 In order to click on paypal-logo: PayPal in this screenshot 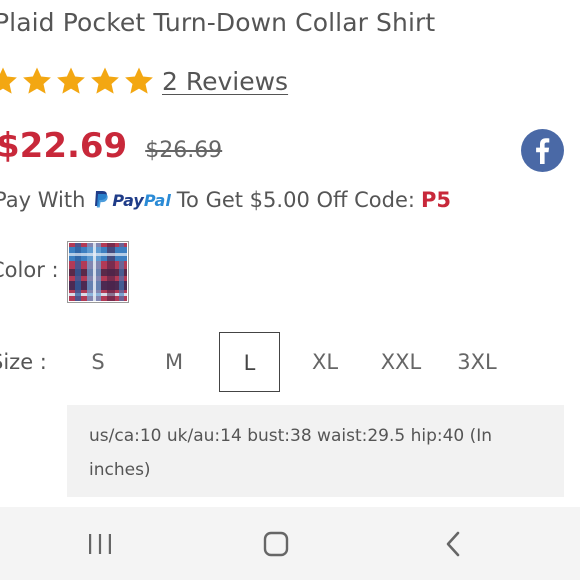, I will do `click(132, 200)`.